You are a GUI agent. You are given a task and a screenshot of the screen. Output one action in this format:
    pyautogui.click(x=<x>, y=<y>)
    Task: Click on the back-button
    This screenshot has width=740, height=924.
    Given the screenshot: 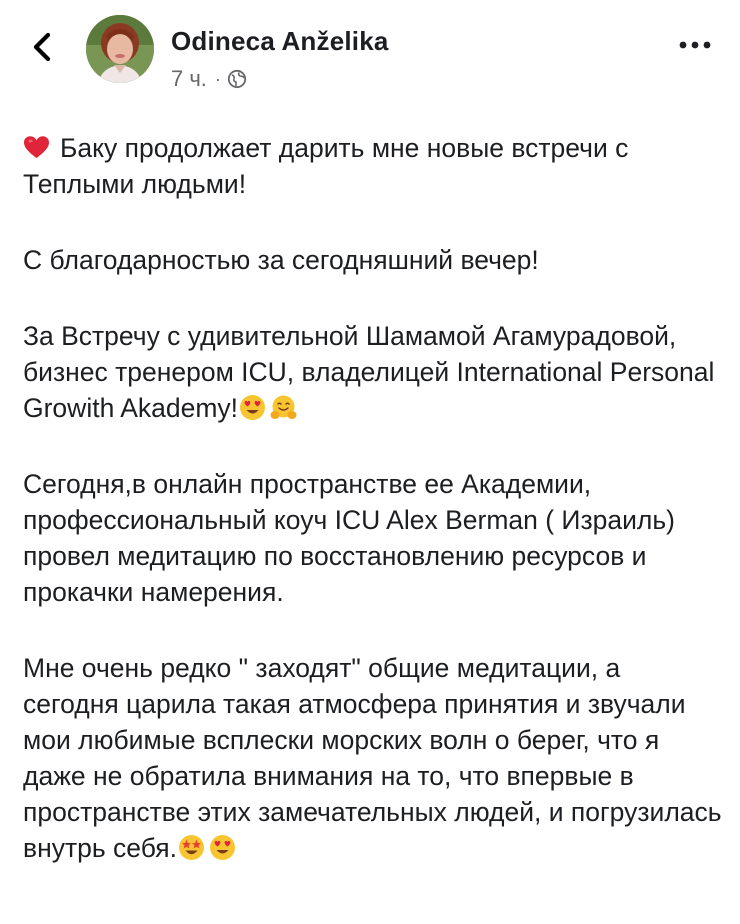 What is the action you would take?
    pyautogui.click(x=42, y=47)
    